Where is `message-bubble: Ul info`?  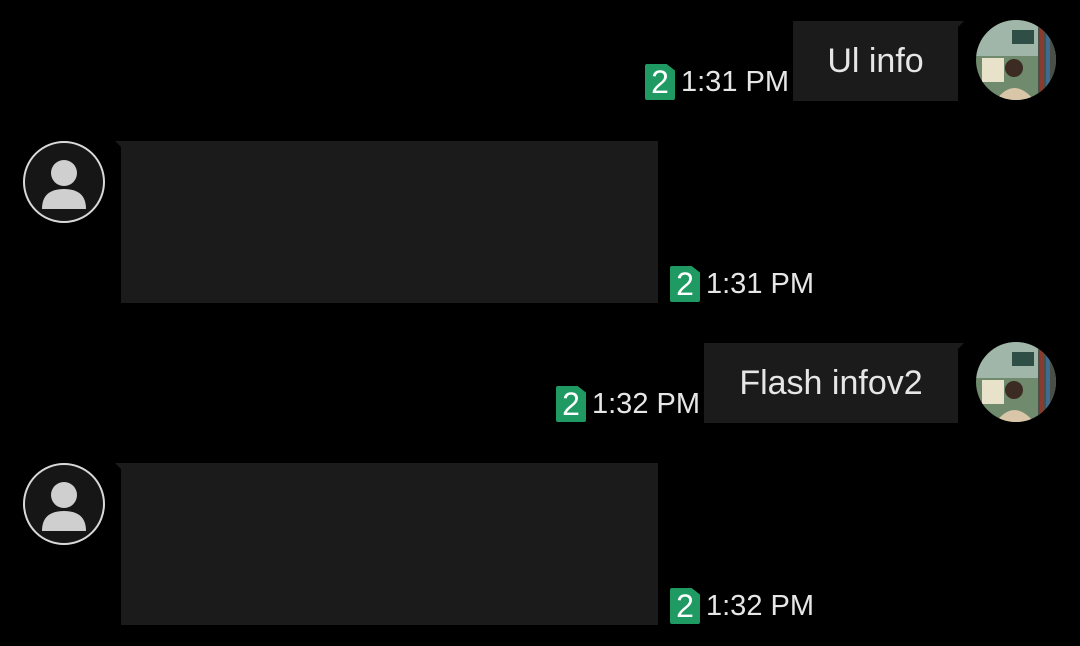
message-bubble: Ul info is located at coordinates (878, 61).